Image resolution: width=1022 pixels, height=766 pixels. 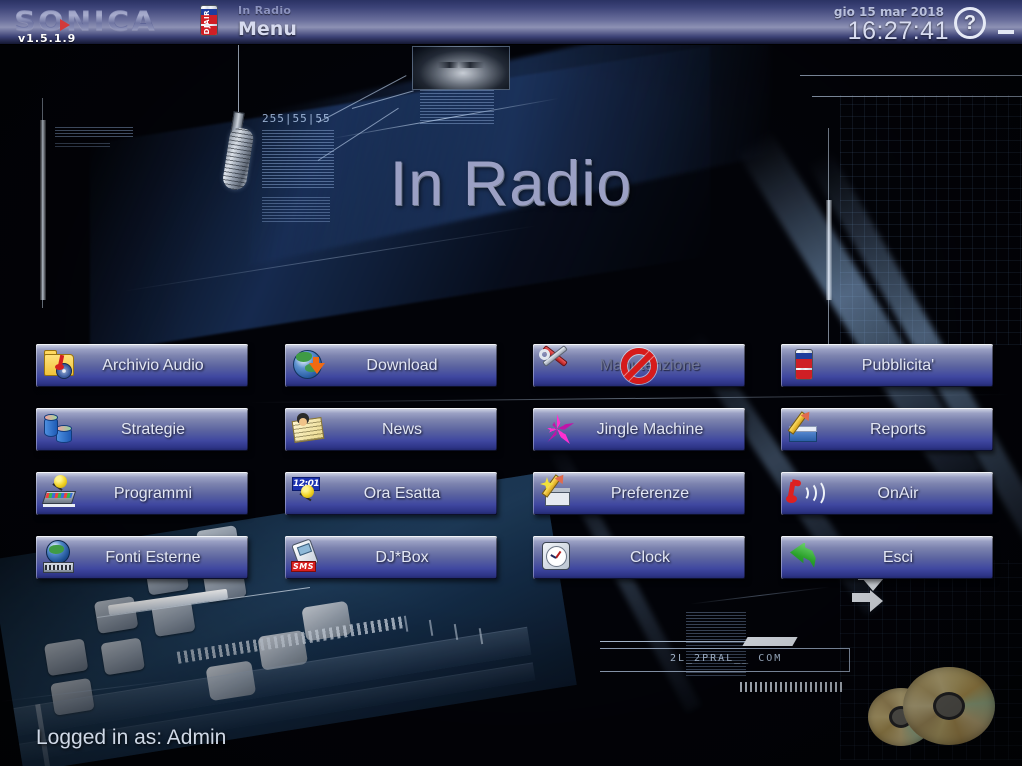 What do you see at coordinates (131, 737) in the screenshot?
I see `status-bar-login: Logged in as: Admin` at bounding box center [131, 737].